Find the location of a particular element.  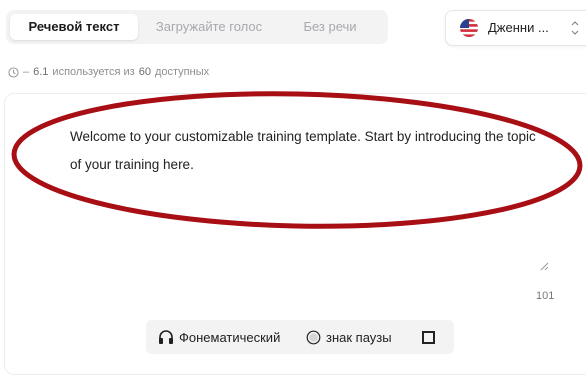

tab-upload-voice: Загружайте голос is located at coordinates (209, 27).